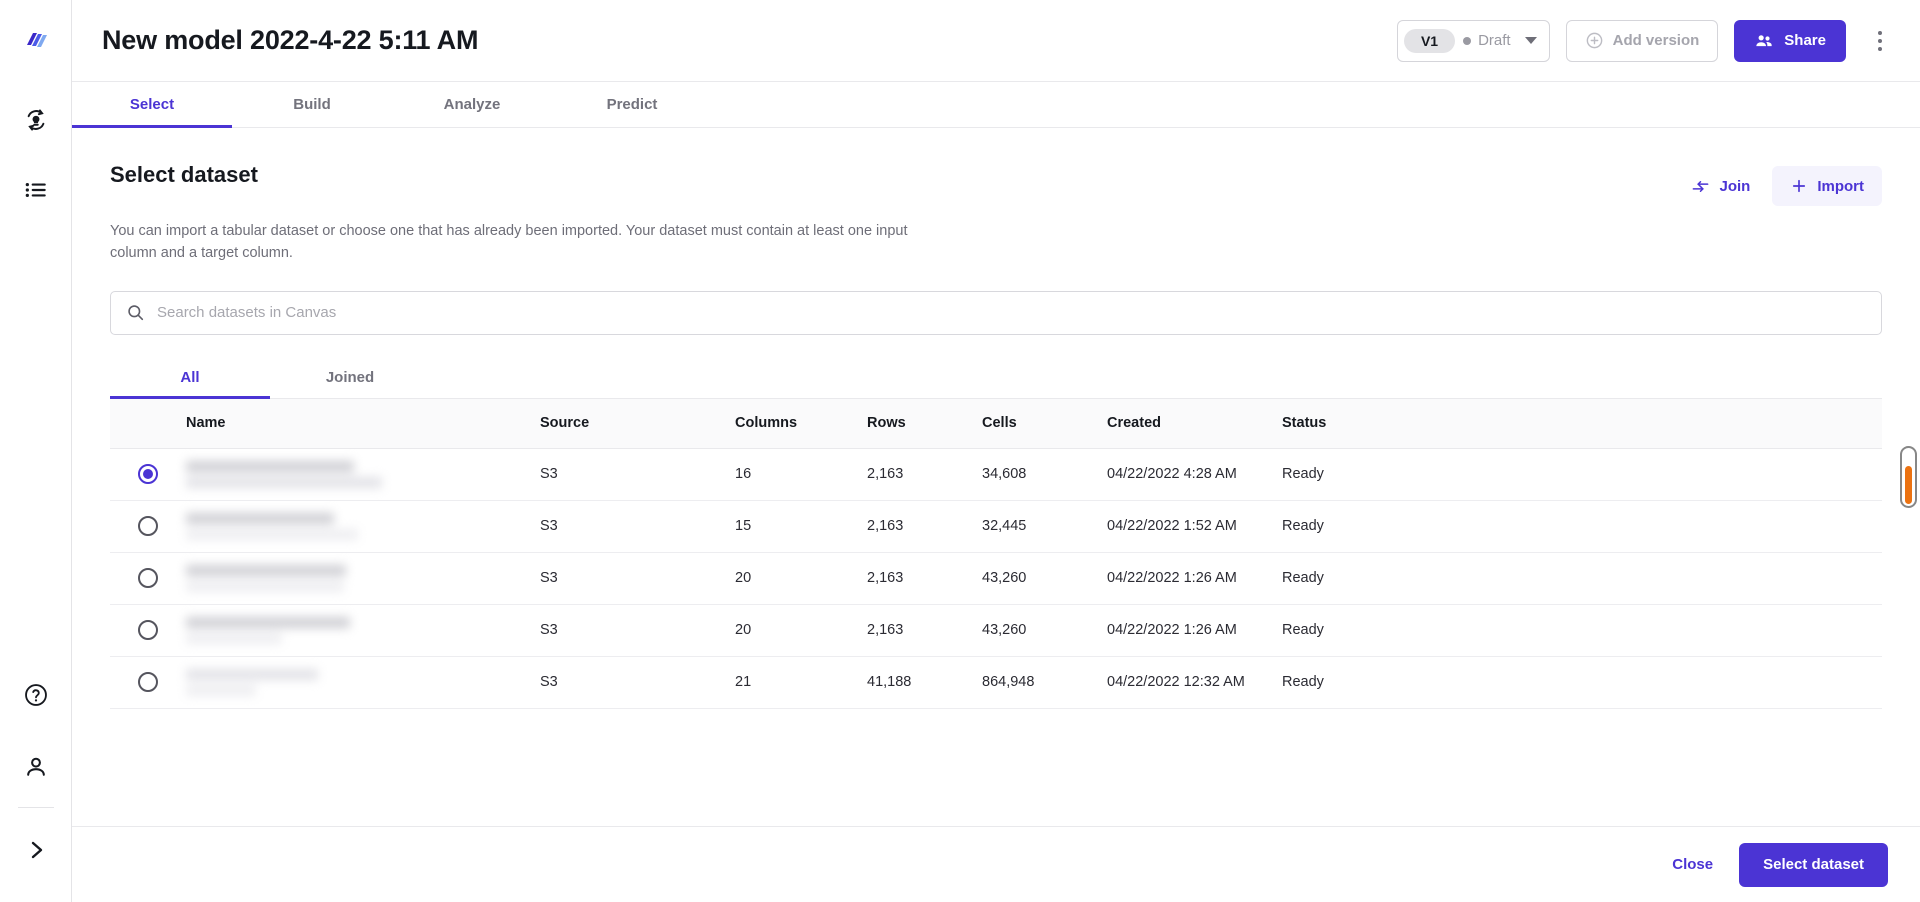 This screenshot has height=902, width=1920. I want to click on column-header-cells: Cells, so click(1044, 423).